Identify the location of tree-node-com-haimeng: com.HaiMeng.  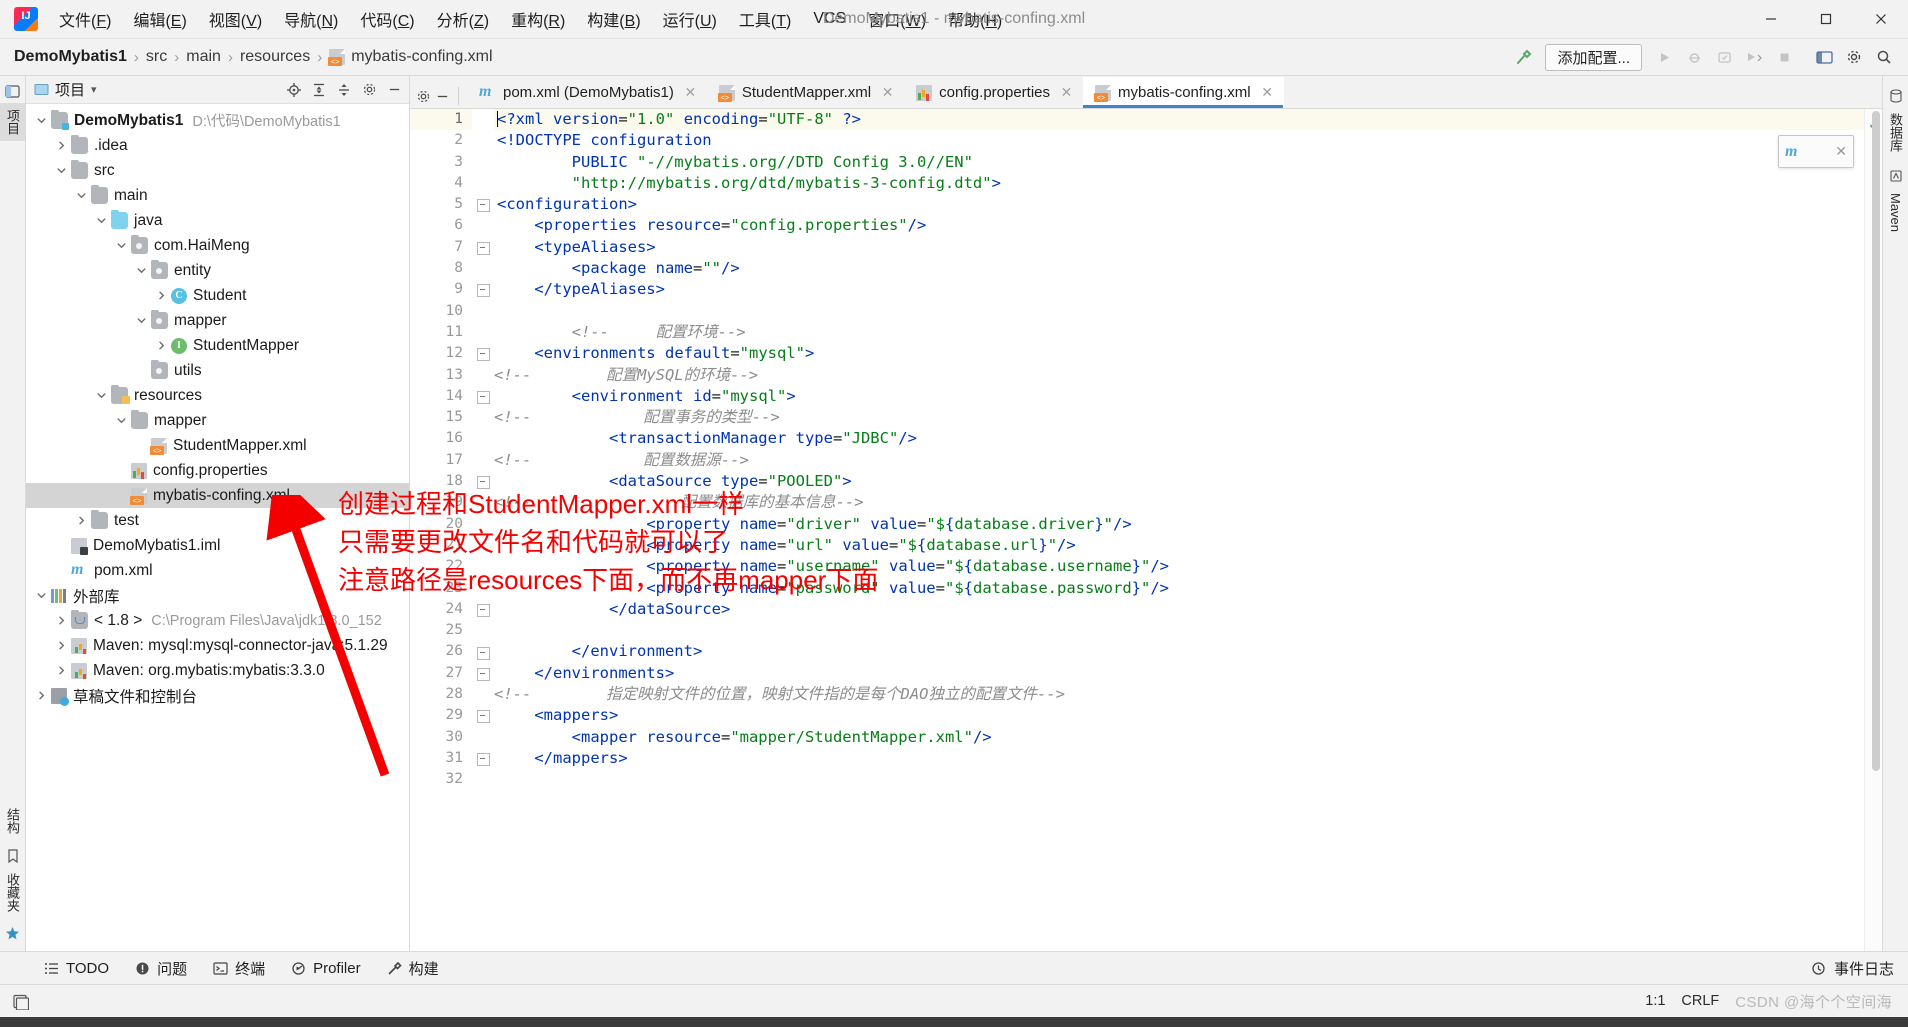
(217, 245).